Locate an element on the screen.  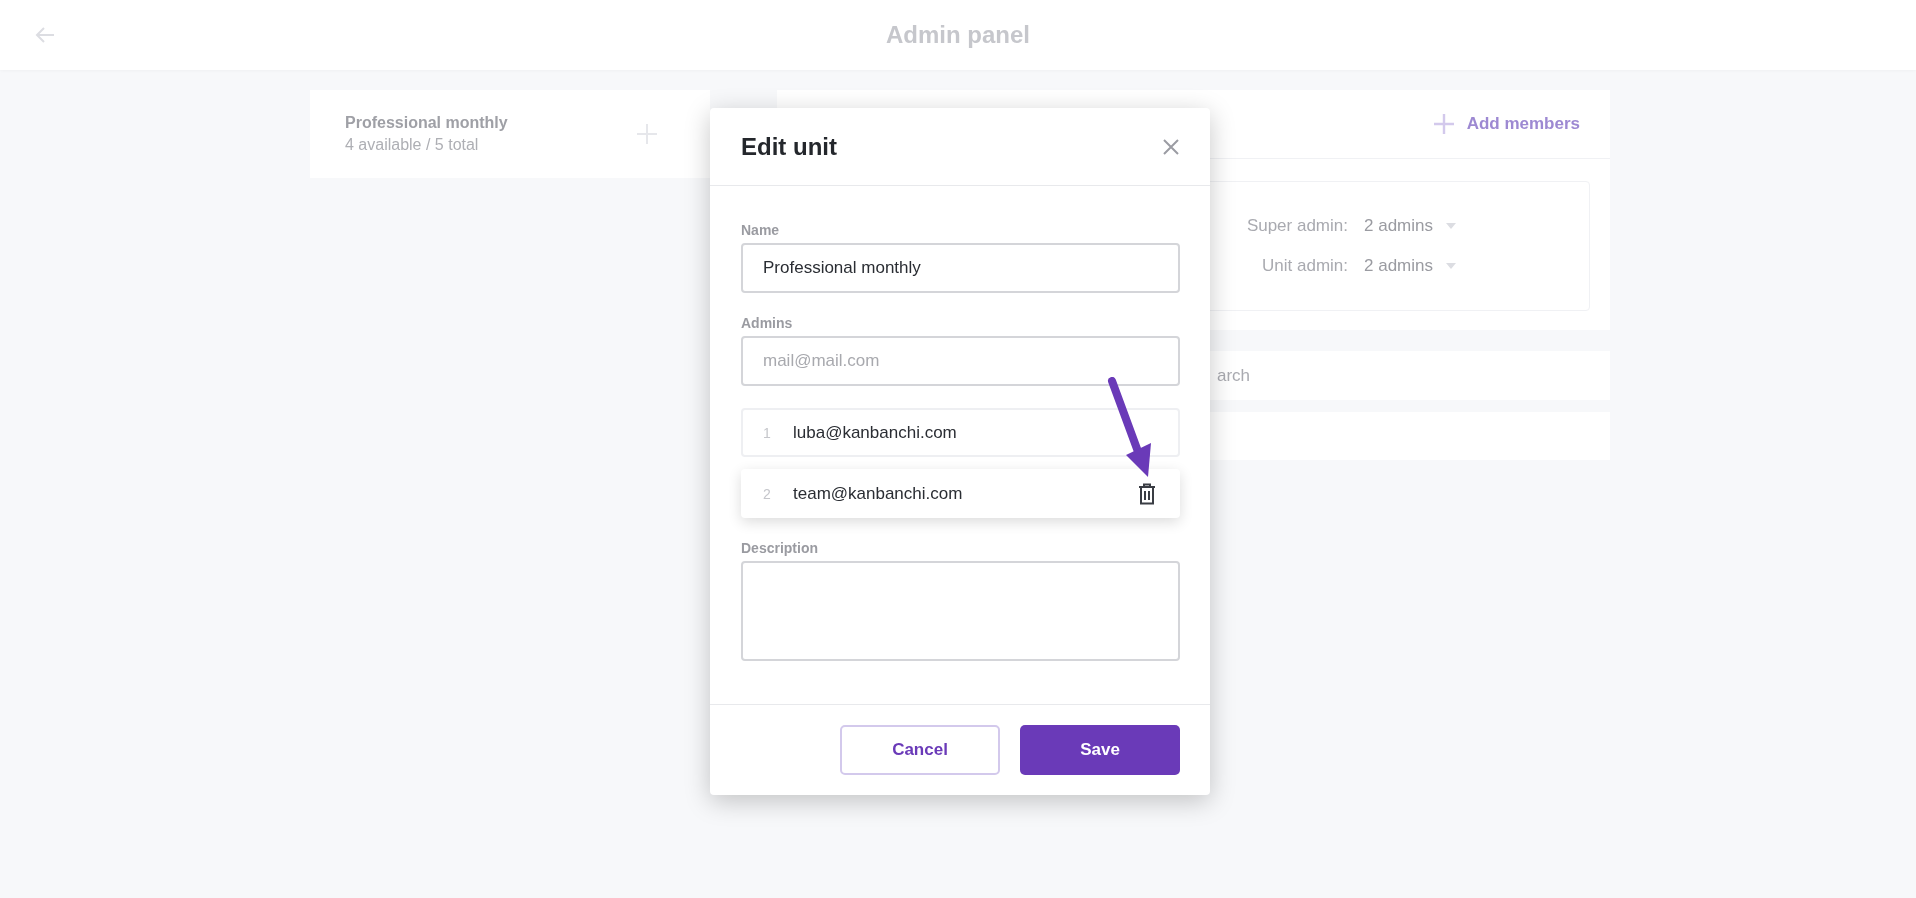
search-placeholder: arch is located at coordinates (1234, 375).